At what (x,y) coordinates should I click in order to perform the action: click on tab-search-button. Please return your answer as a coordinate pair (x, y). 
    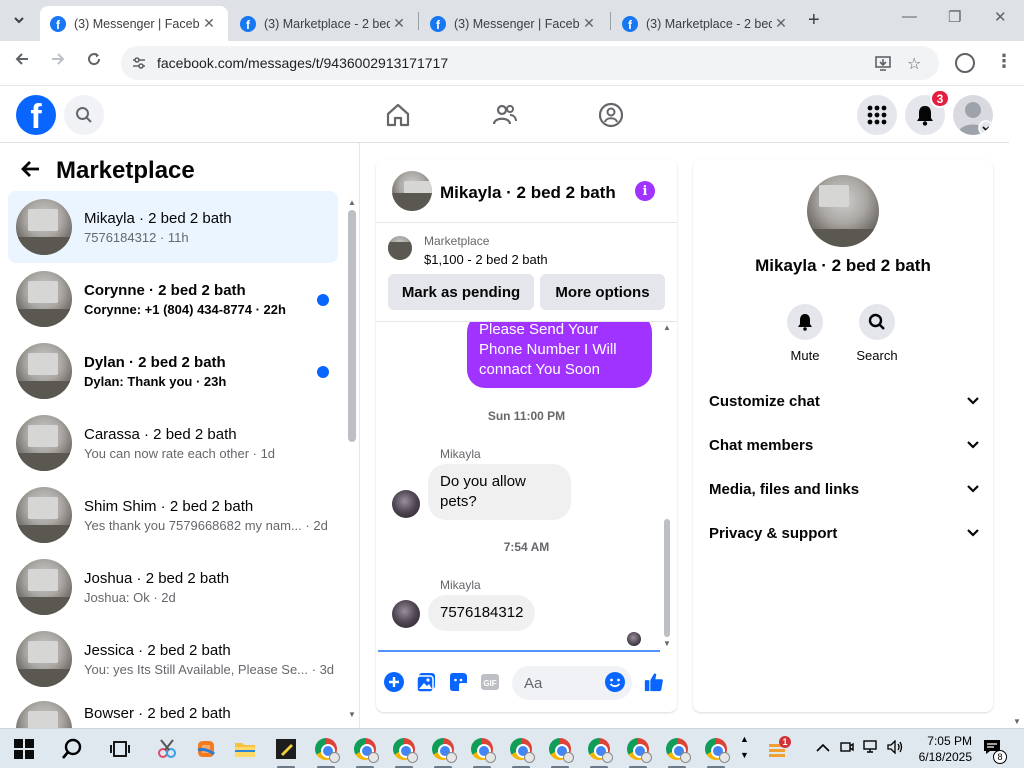
    Looking at the image, I should click on (19, 20).